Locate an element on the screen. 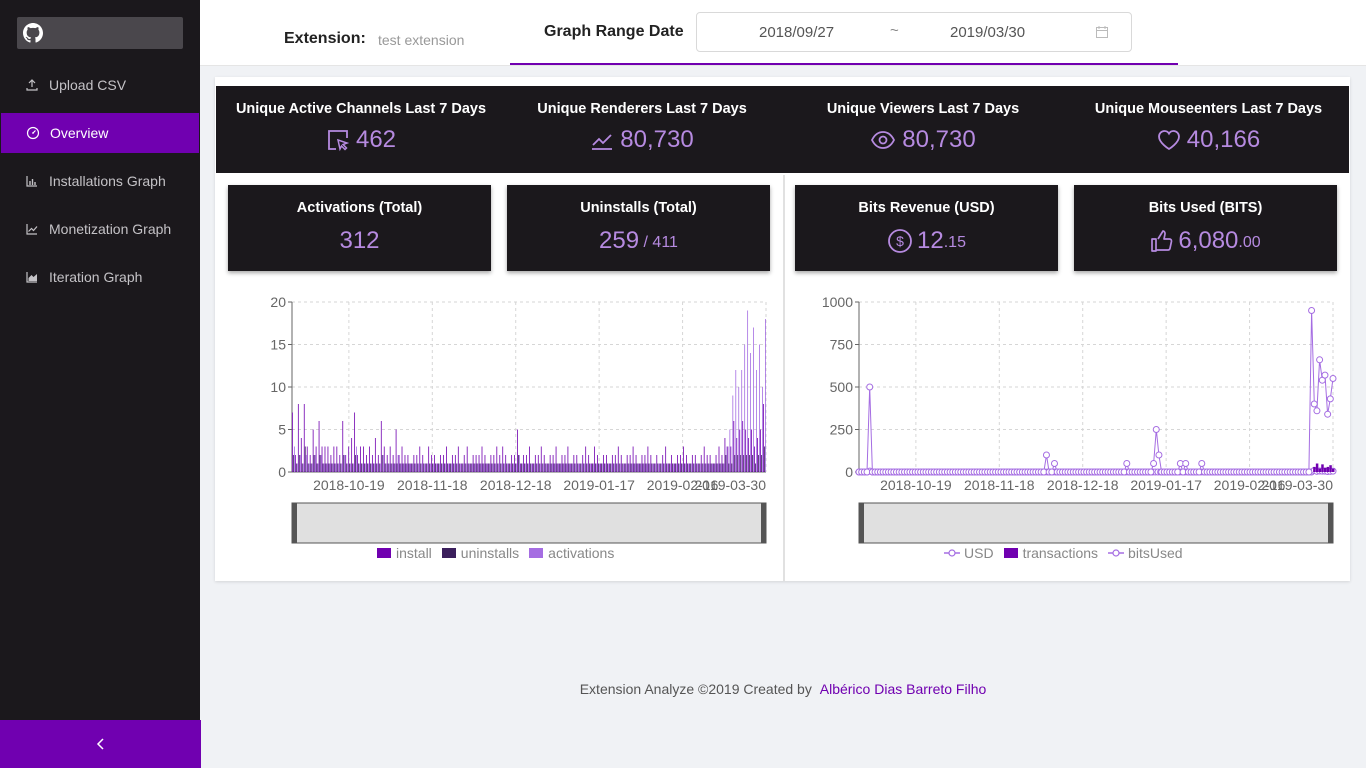  sidebar-item-installations-graph: Installations Graph is located at coordinates (100, 181).